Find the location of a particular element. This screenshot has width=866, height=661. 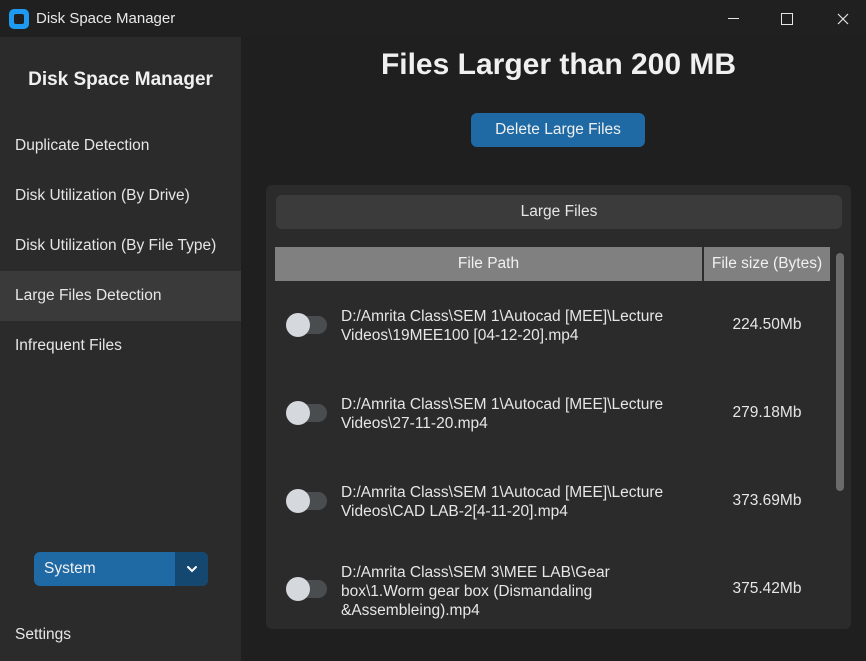

chevron-down-icon is located at coordinates (191, 569).